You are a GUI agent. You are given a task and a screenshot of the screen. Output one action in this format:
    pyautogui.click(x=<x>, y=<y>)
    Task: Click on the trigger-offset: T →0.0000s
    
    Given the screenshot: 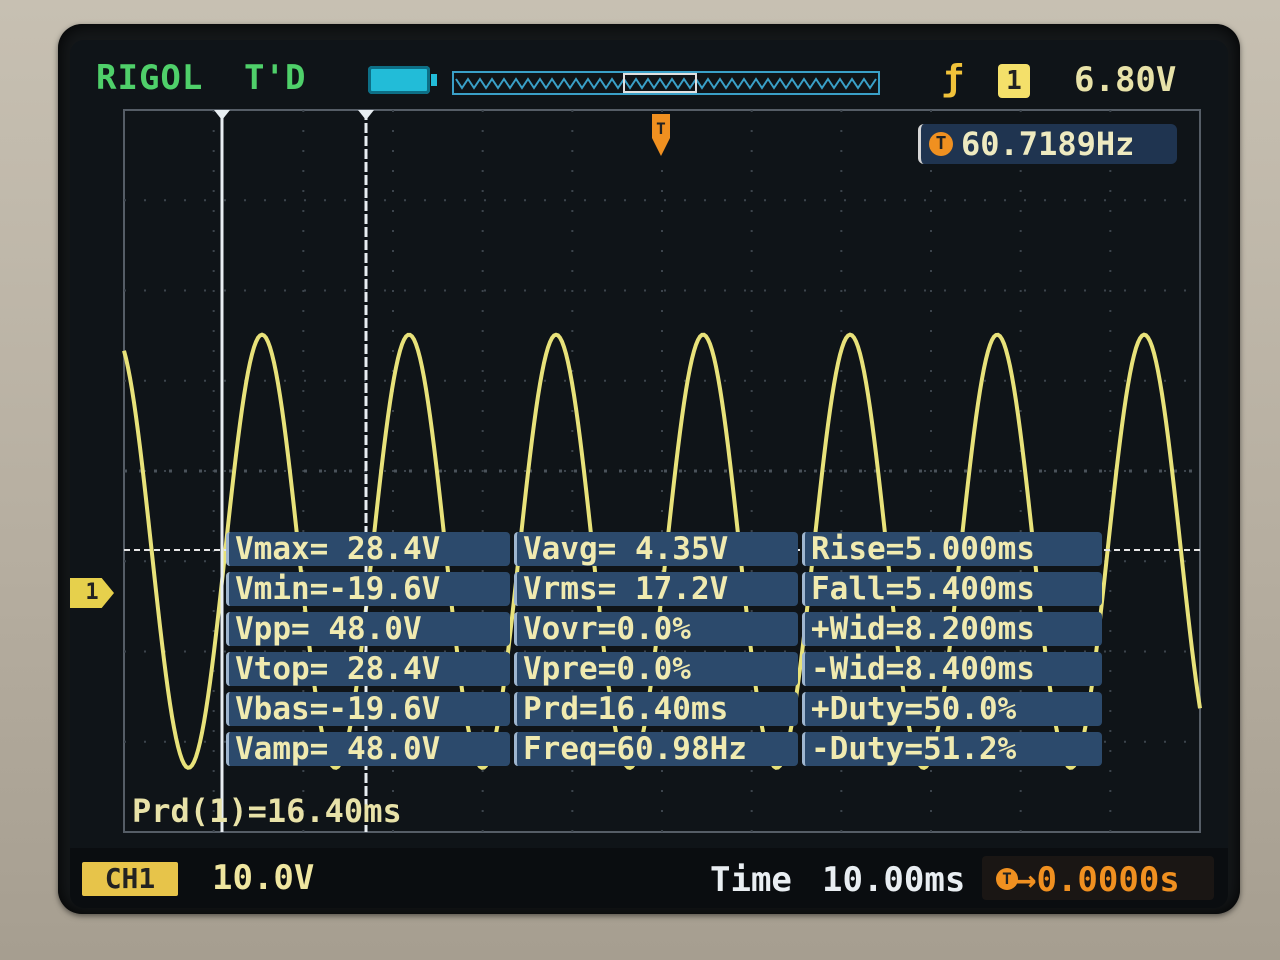 What is the action you would take?
    pyautogui.click(x=1098, y=878)
    